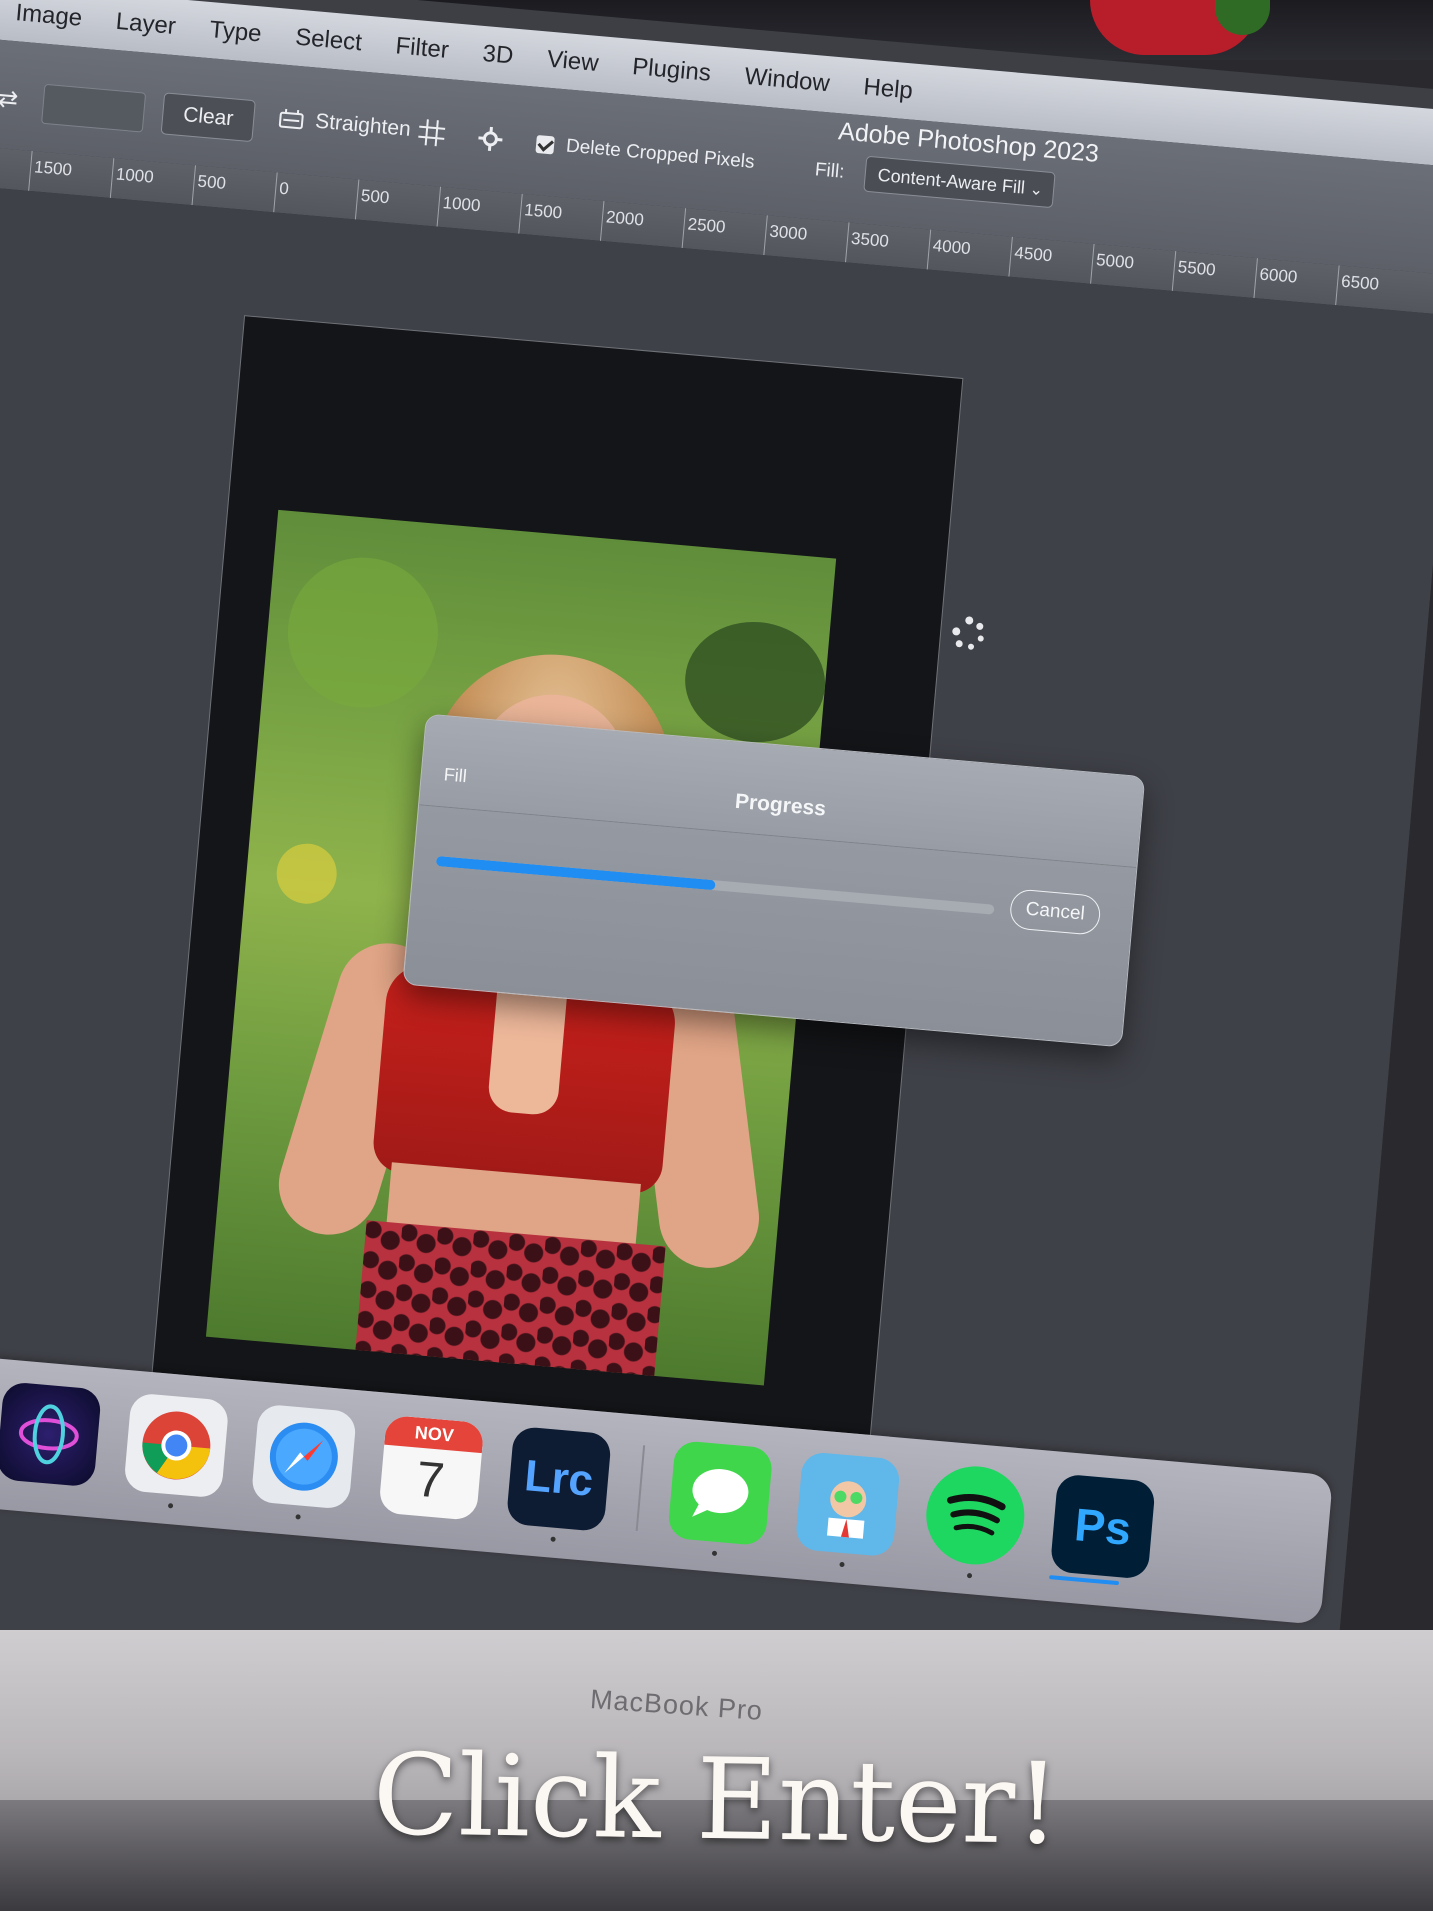  I want to click on ruler-tick: 5500, so click(1197, 268).